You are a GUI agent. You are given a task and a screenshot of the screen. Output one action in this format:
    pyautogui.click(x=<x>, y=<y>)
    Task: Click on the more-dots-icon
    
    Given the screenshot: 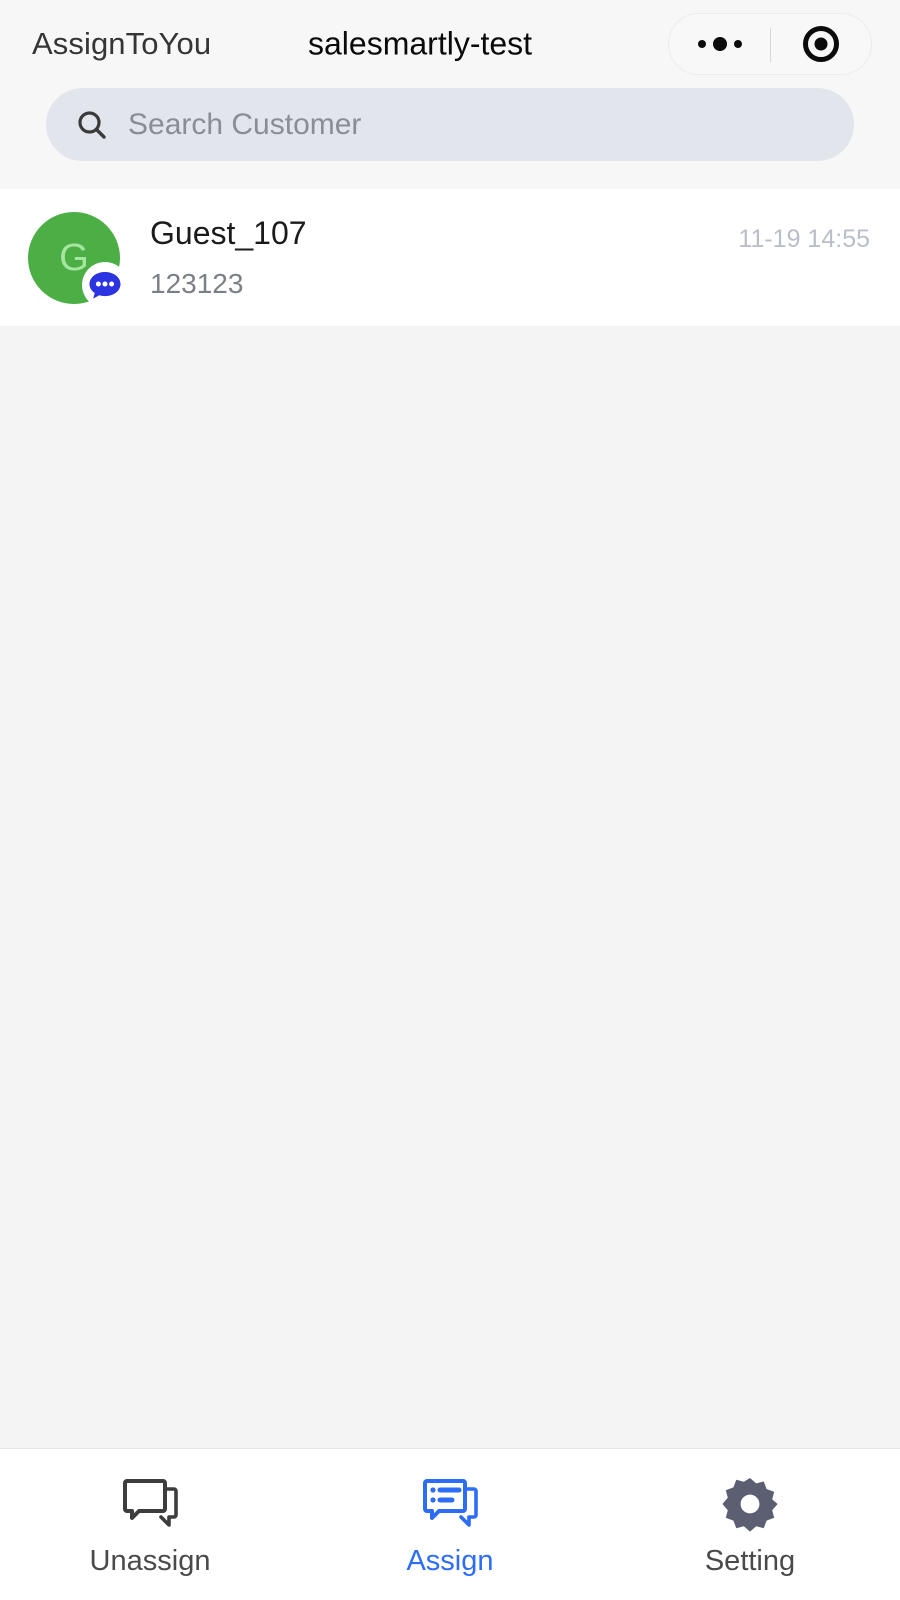 What is the action you would take?
    pyautogui.click(x=719, y=44)
    